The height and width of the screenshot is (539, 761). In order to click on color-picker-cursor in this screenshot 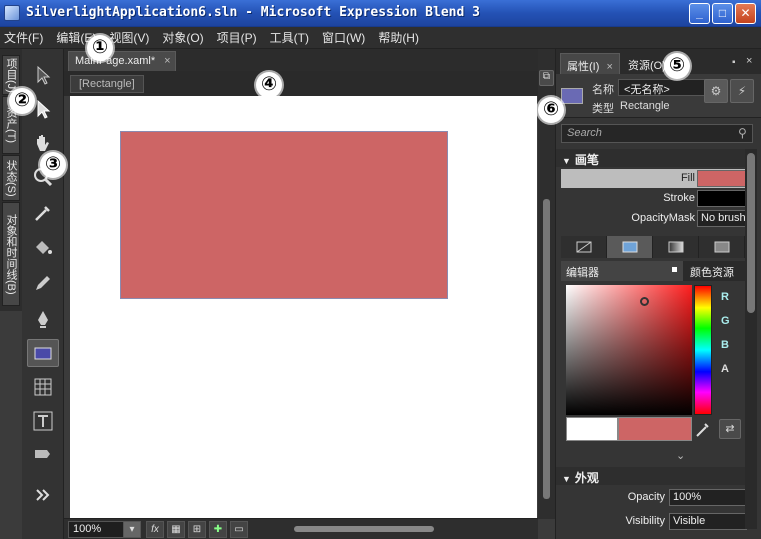, I will do `click(644, 301)`.